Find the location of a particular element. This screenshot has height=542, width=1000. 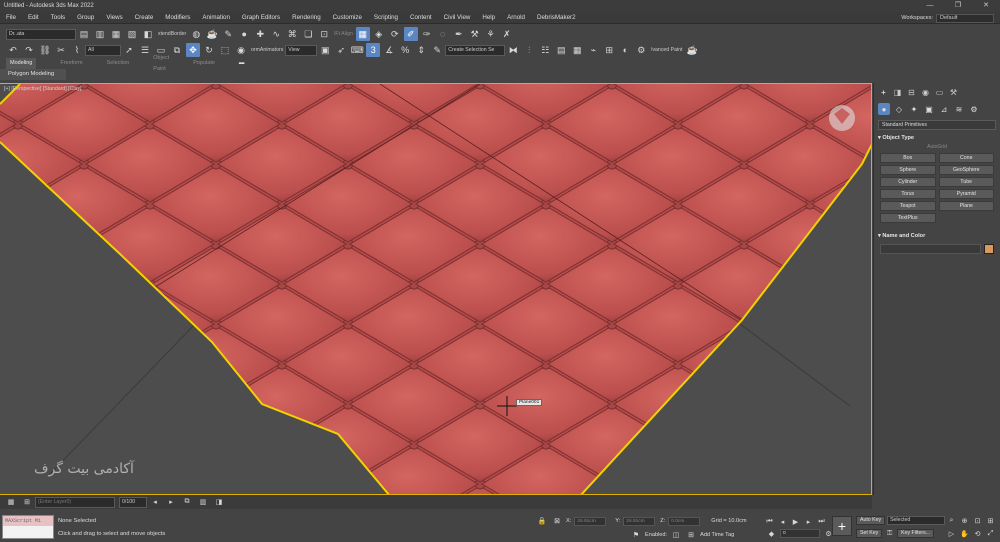

place-icon: ◉ is located at coordinates (241, 50).